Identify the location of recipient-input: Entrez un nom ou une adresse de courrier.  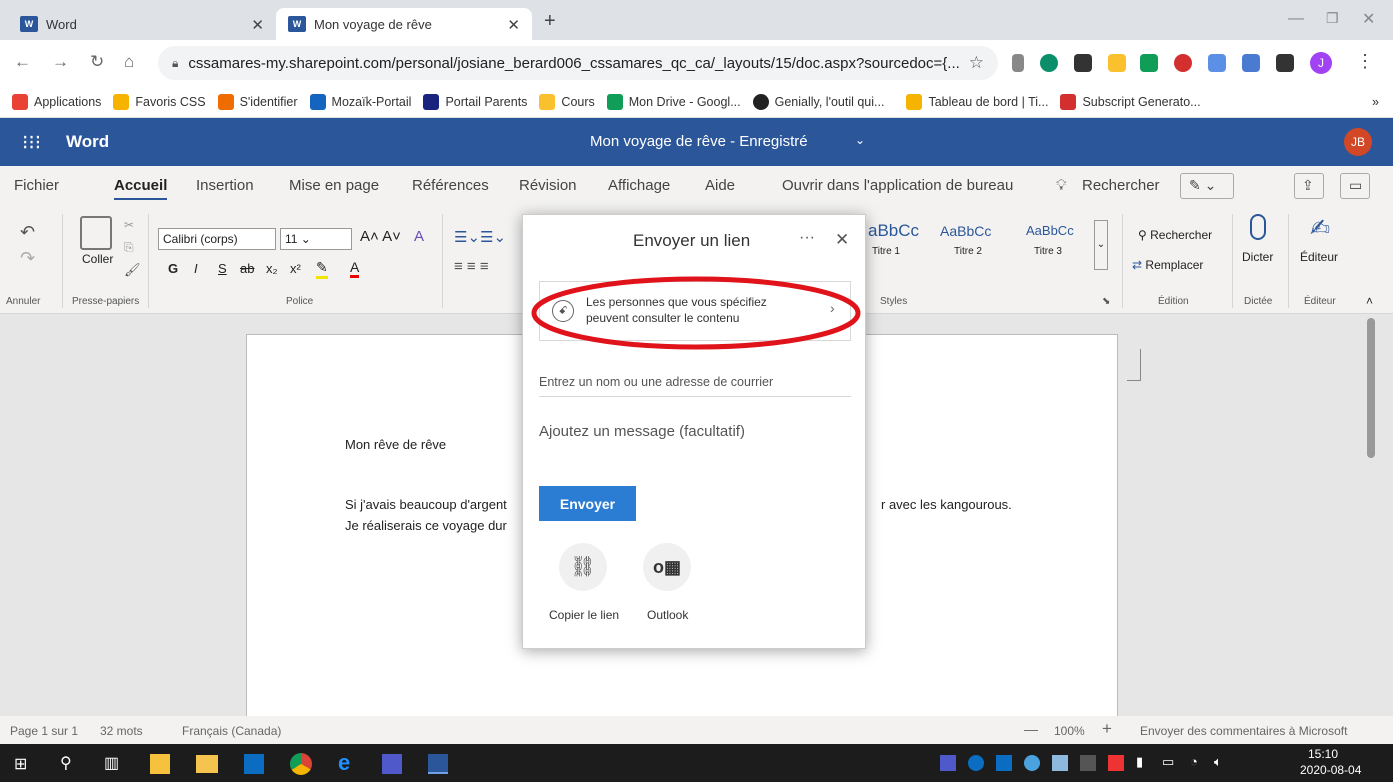
(695, 383).